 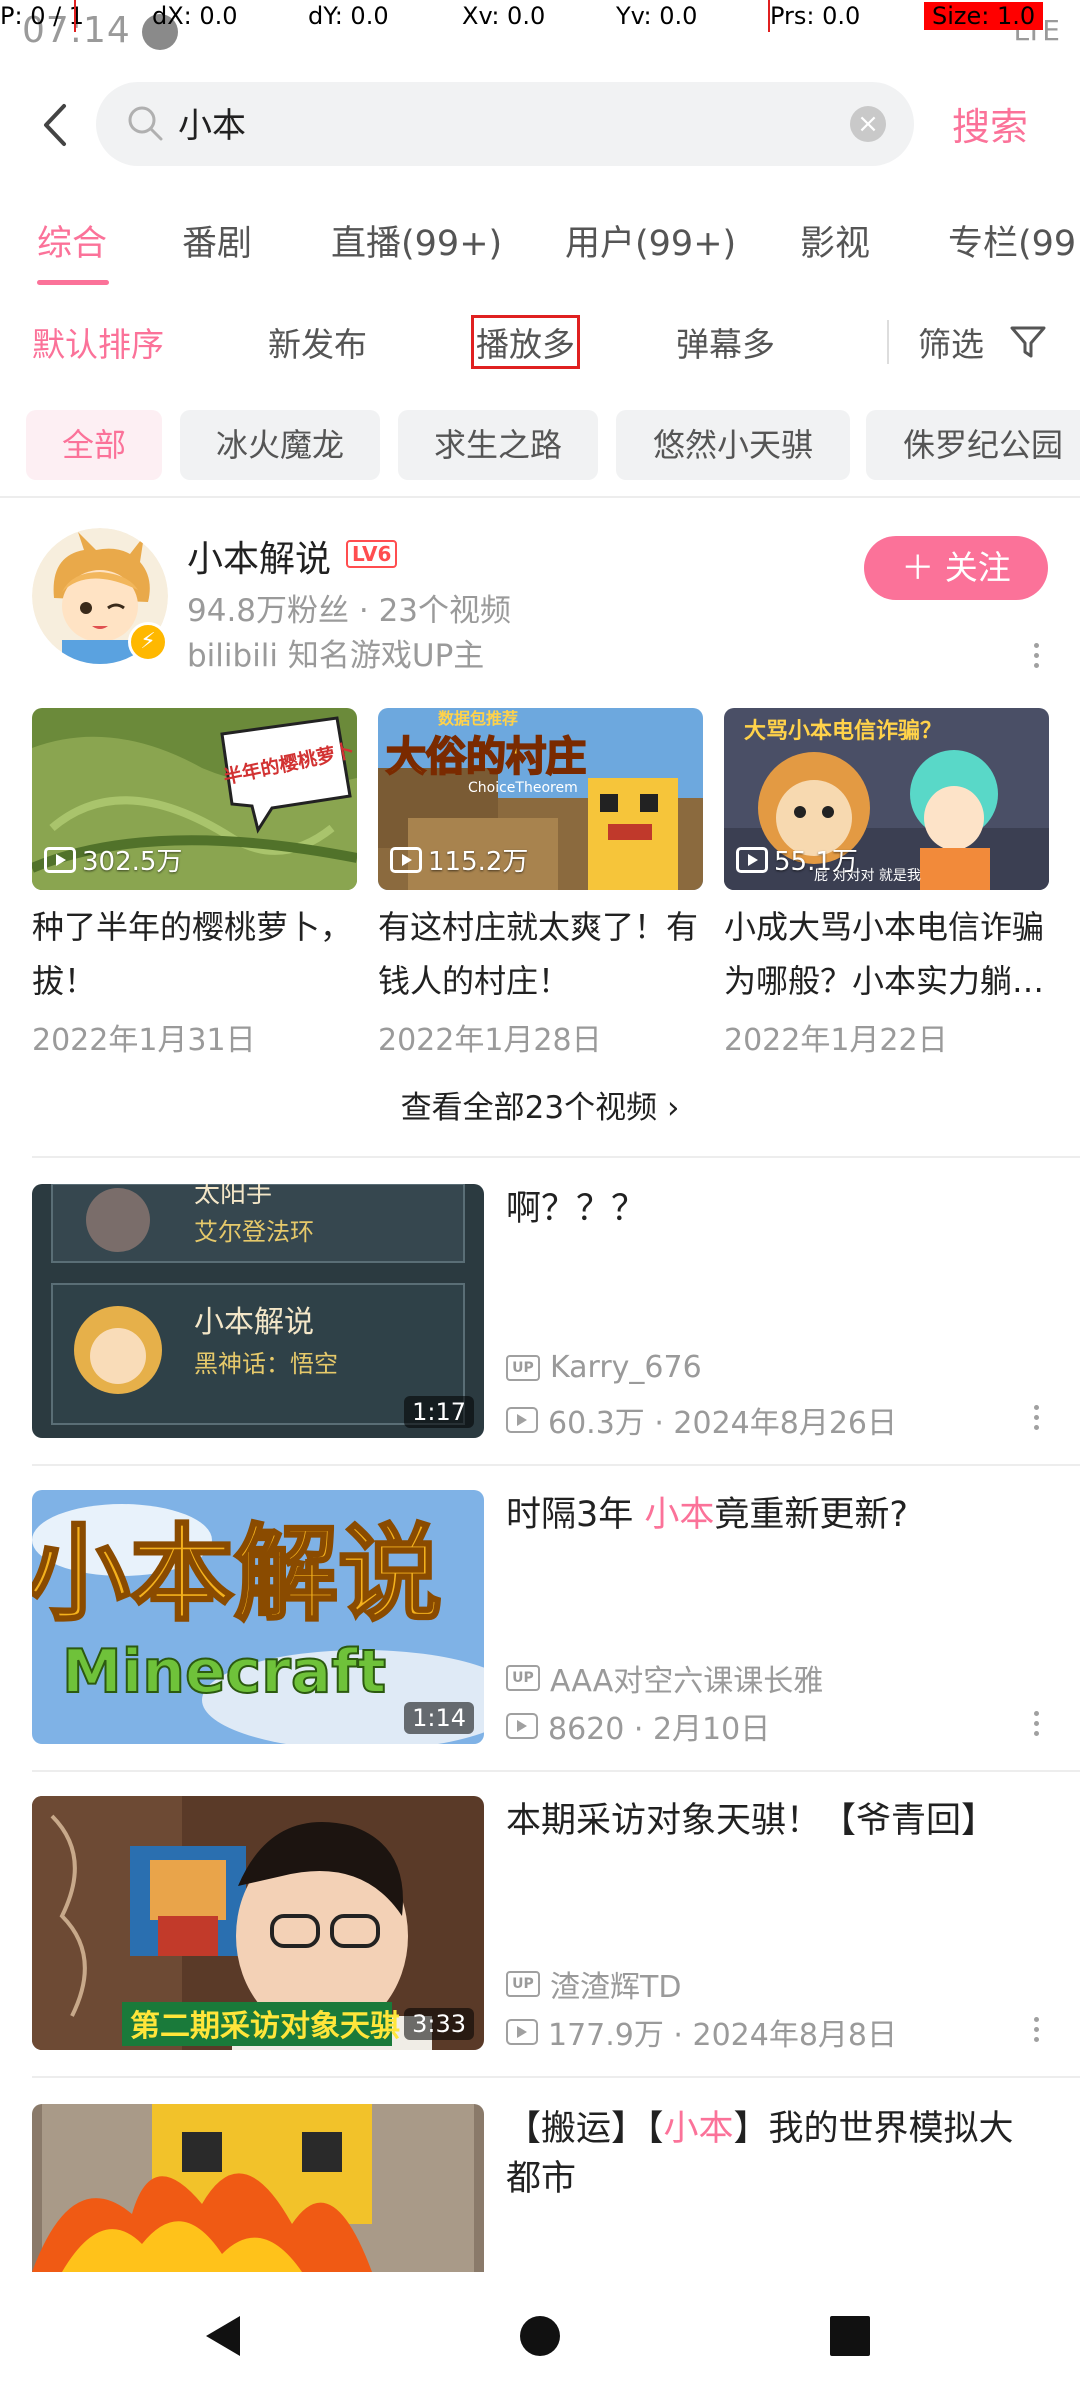 I want to click on chip-tag: 冰火魔龙, so click(x=280, y=445).